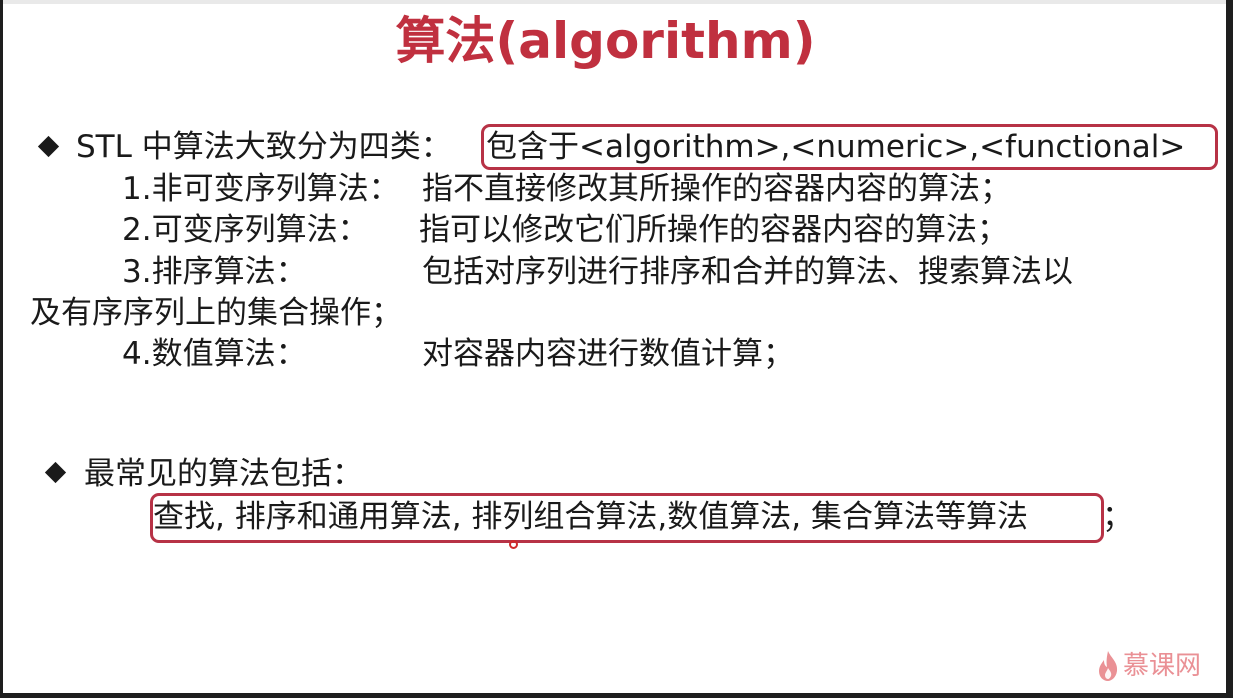  Describe the element at coordinates (836, 147) in the screenshot. I see `header-highlight-text: 包含于<algorithm>,<numeric>,<functional>` at that location.